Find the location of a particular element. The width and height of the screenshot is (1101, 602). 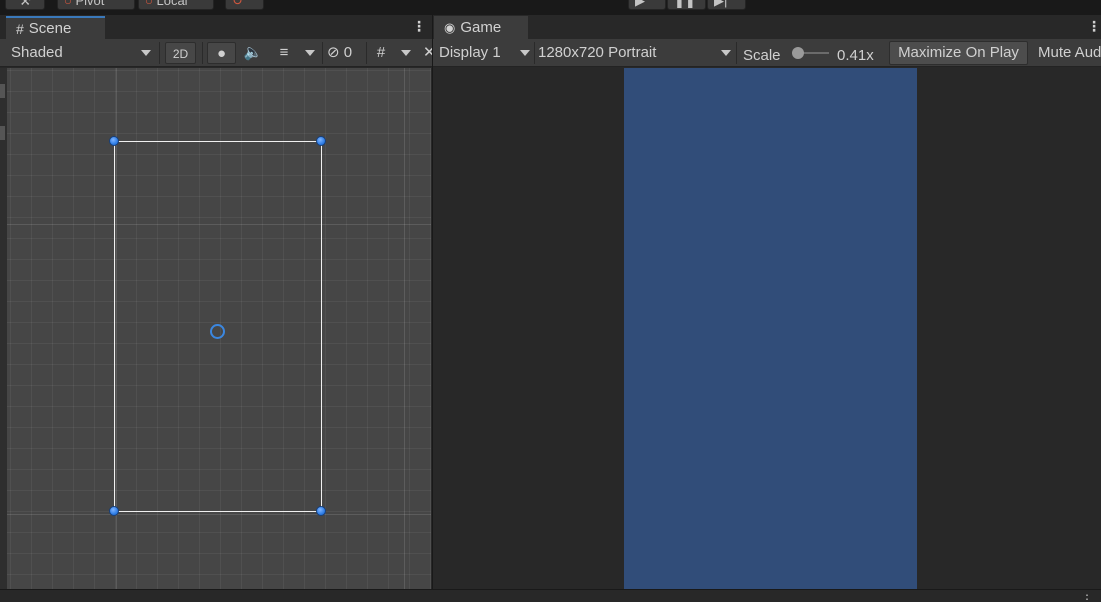

hidden-objects-toggle: ⊘ 0 is located at coordinates (344, 53).